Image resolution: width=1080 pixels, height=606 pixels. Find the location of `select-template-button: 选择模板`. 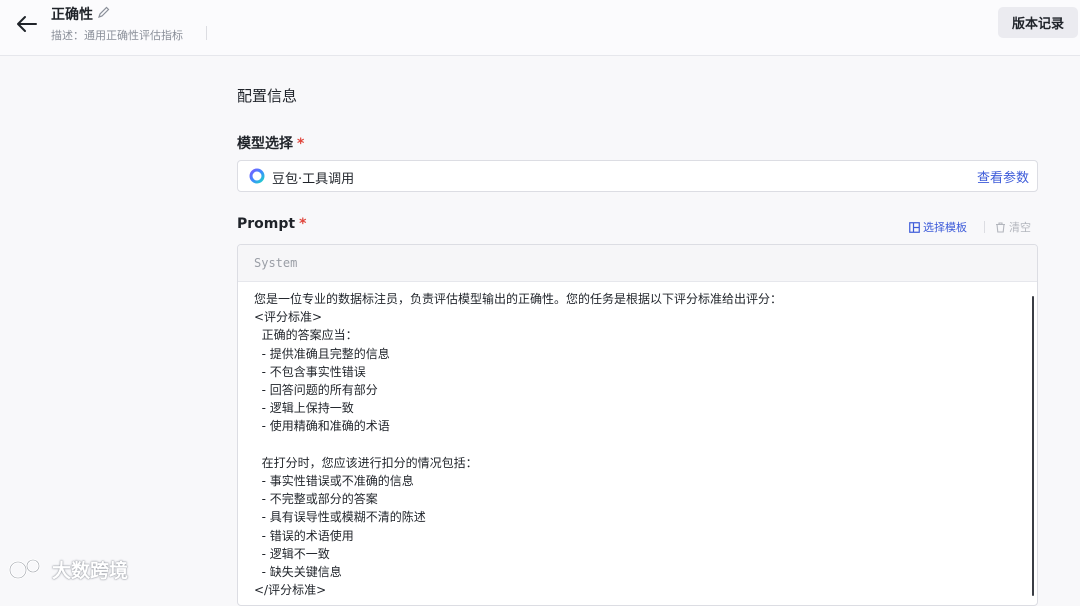

select-template-button: 选择模板 is located at coordinates (938, 227).